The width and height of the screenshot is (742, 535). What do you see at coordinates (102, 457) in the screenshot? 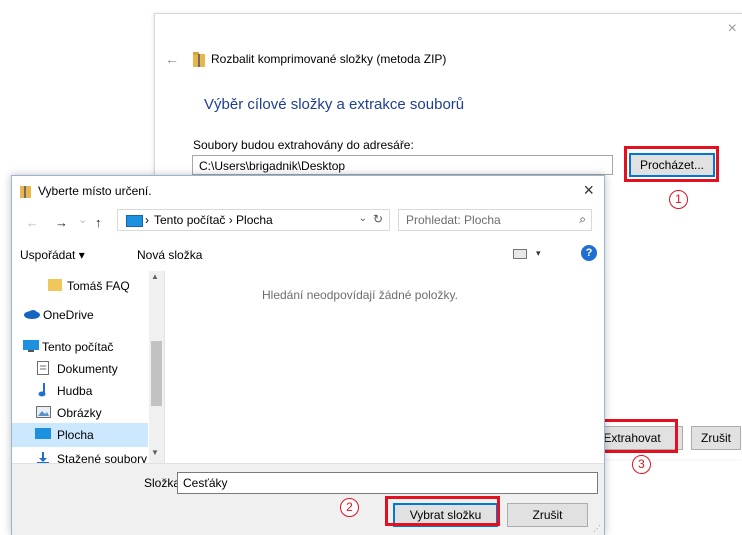
I see `nav-item-label: Stažené soubory` at bounding box center [102, 457].